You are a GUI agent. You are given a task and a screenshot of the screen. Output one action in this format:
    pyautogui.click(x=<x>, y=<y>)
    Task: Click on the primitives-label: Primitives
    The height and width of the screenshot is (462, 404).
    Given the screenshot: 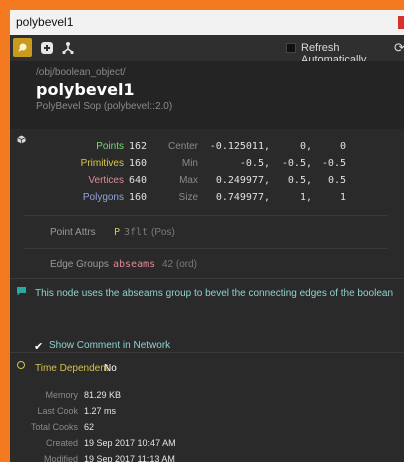 What is the action you would take?
    pyautogui.click(x=102, y=163)
    